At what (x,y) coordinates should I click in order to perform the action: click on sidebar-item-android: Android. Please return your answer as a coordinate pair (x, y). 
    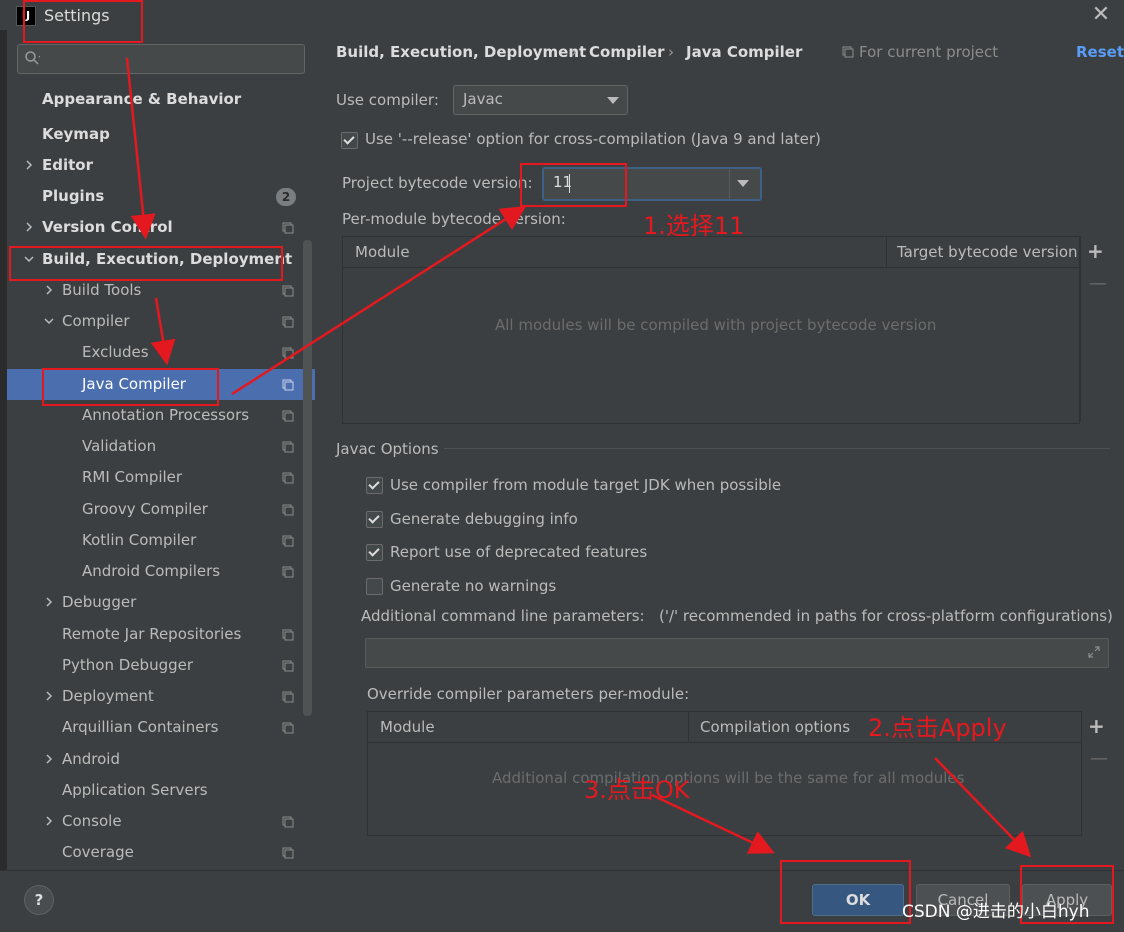
    Looking at the image, I should click on (91, 759).